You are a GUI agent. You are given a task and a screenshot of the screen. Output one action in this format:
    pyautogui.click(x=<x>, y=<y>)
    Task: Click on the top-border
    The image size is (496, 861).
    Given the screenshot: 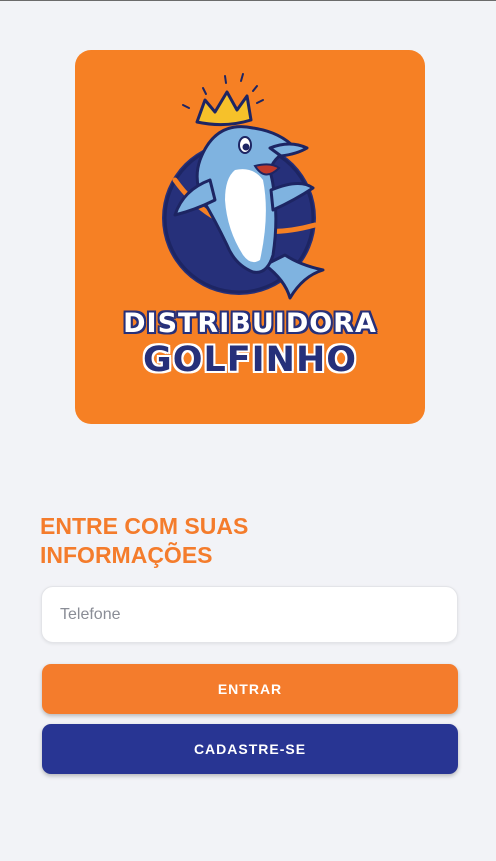 What is the action you would take?
    pyautogui.click(x=248, y=0)
    